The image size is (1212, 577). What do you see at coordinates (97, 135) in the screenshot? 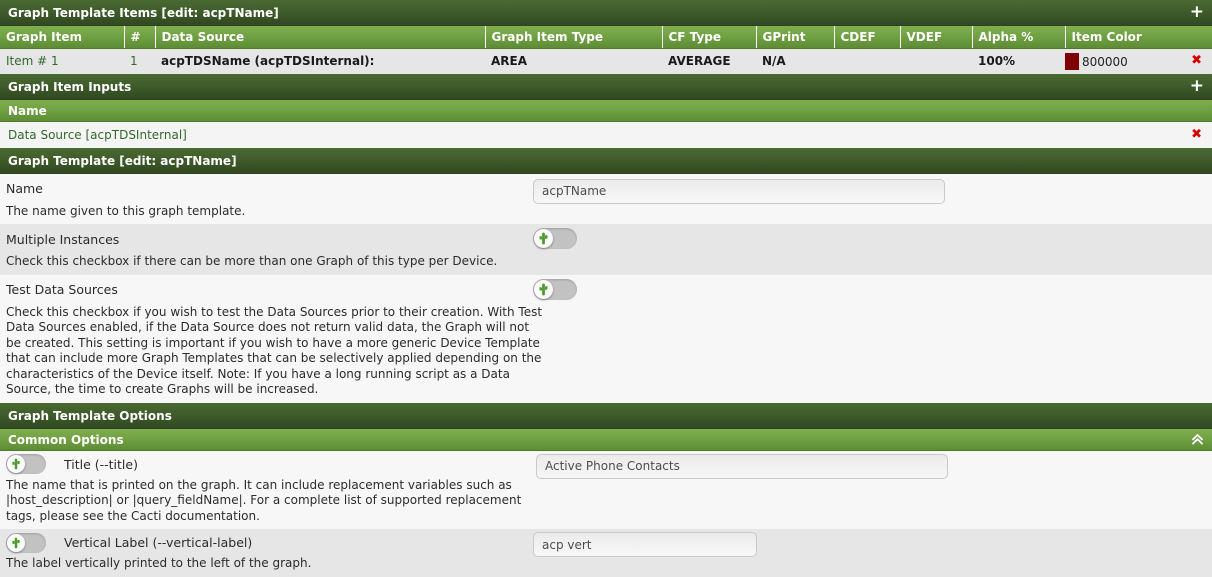
I see `graph-item-input-link: Data Source [acpTDSInternal]` at bounding box center [97, 135].